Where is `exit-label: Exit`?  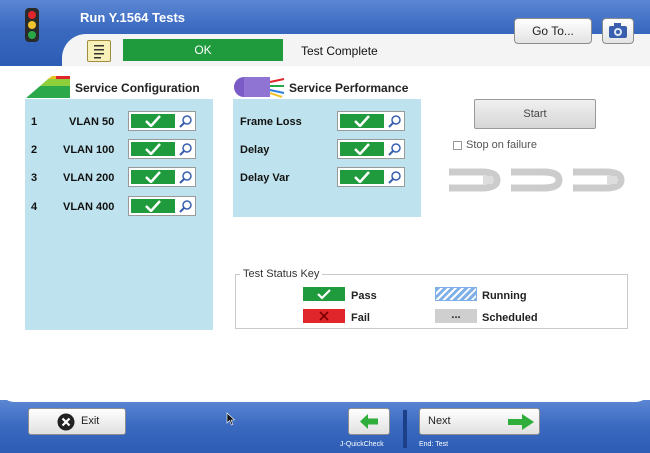
exit-label: Exit is located at coordinates (90, 421).